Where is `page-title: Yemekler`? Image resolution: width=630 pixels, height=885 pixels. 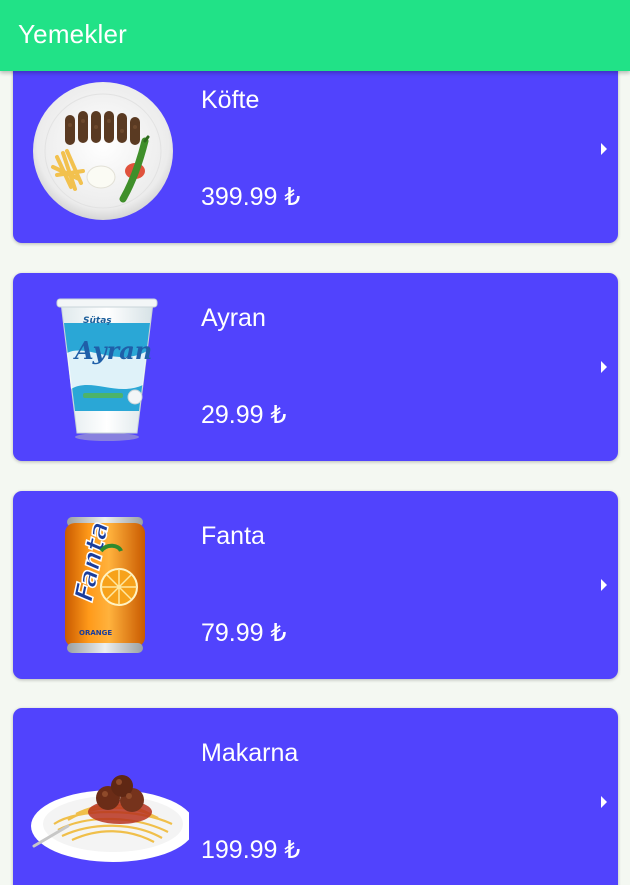
page-title: Yemekler is located at coordinates (73, 34).